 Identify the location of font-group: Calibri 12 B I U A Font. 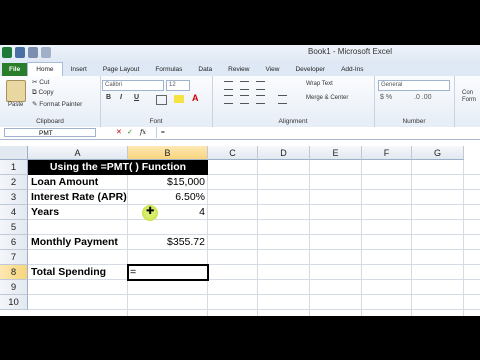
(156, 101).